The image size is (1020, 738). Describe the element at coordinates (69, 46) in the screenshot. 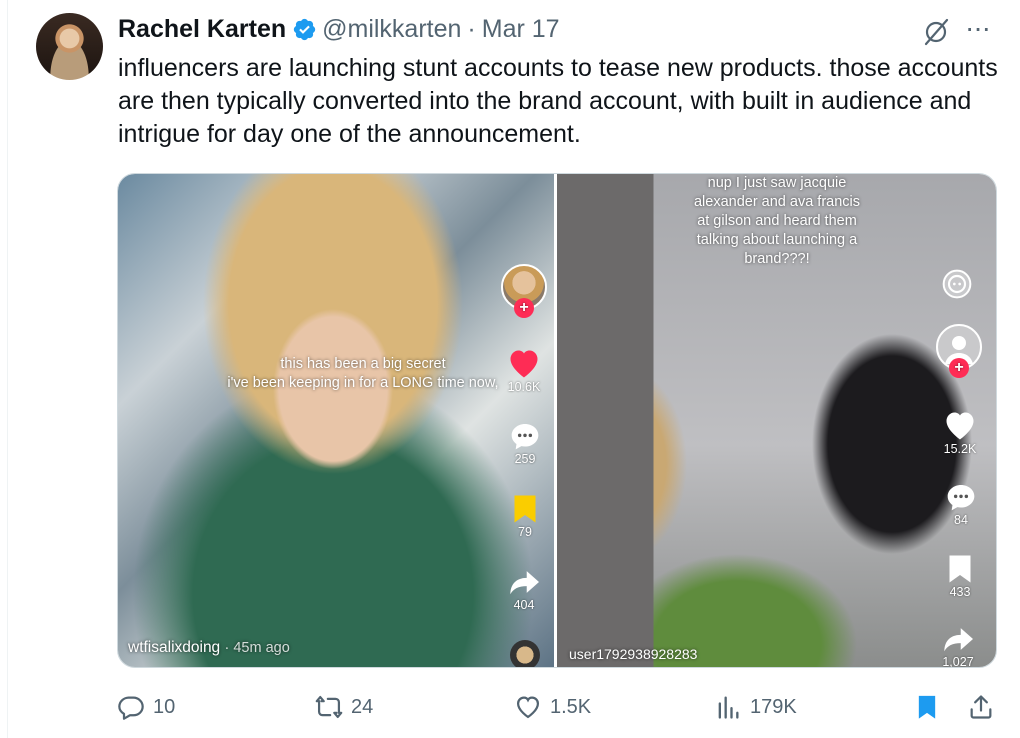

I see `avatar` at that location.